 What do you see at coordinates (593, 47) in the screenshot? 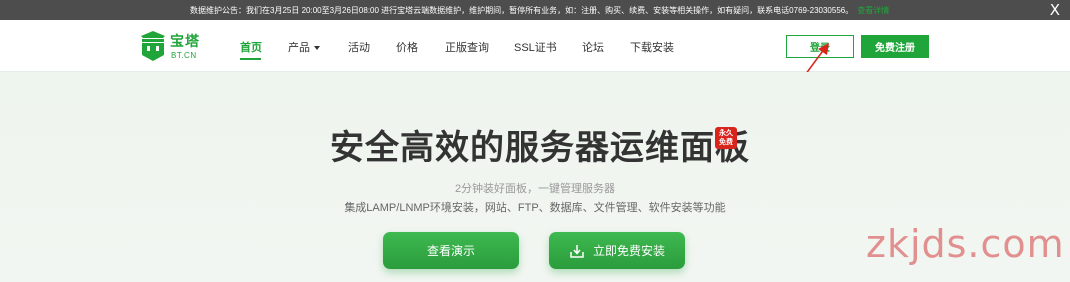
I see `menu-item-forum: 论坛` at bounding box center [593, 47].